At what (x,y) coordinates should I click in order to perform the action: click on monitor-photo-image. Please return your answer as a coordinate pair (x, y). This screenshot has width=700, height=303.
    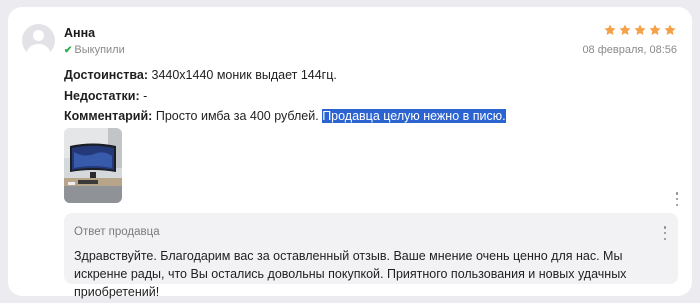
    Looking at the image, I should click on (93, 165).